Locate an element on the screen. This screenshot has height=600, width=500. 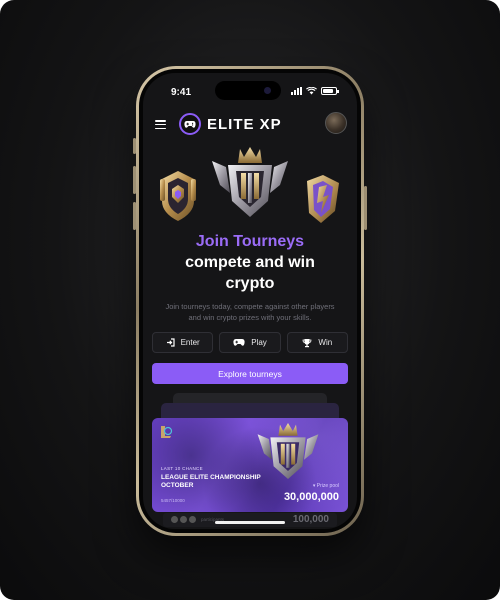
hero-title-line1: compete and win is located at coordinates (250, 262).